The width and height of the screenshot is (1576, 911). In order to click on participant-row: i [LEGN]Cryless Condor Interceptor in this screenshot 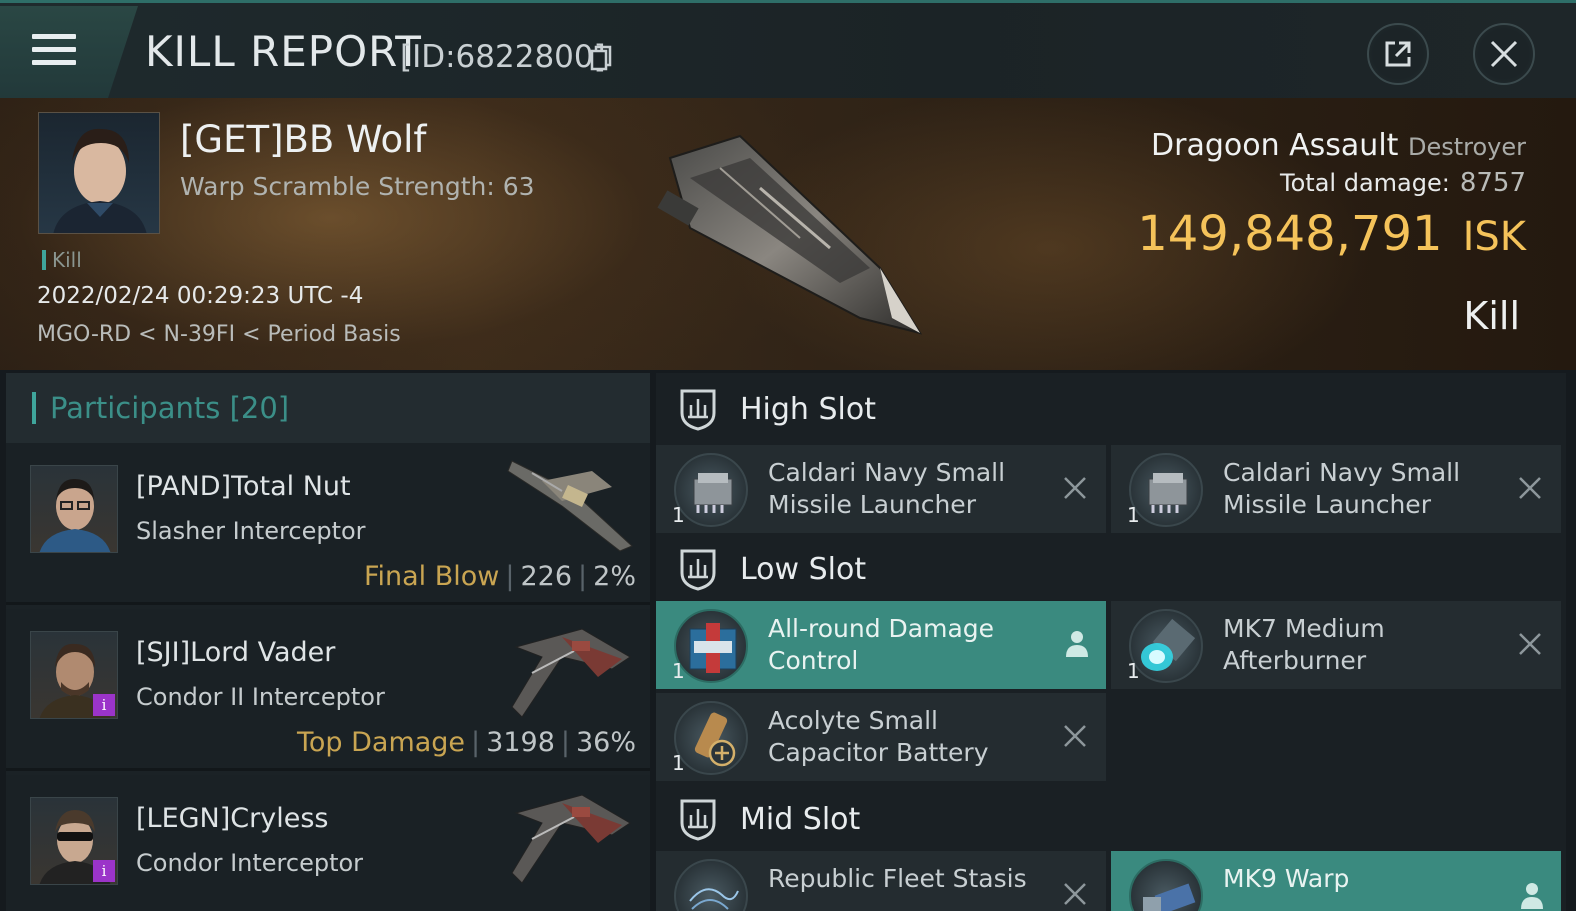, I will do `click(328, 843)`.